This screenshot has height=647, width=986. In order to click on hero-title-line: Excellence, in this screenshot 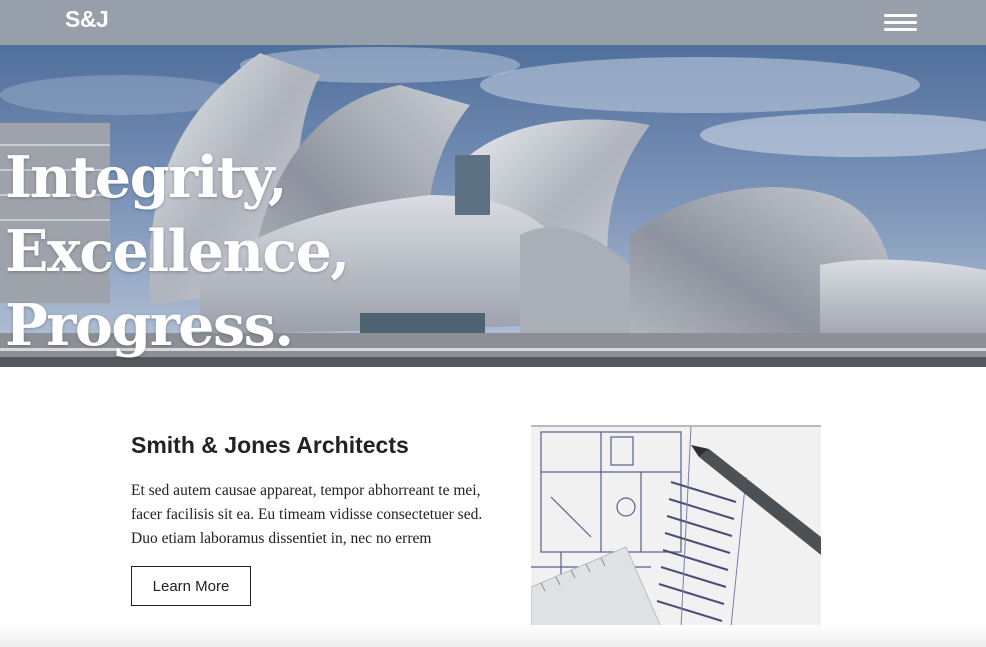, I will do `click(177, 251)`.